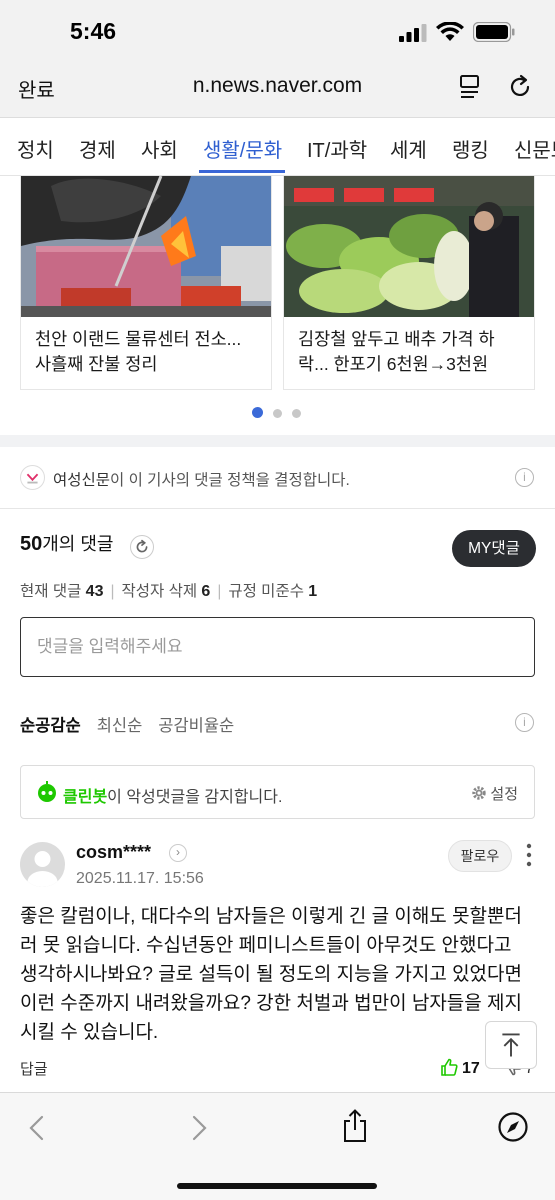  Describe the element at coordinates (196, 726) in the screenshot. I see `sort-ratio: 공감비율순` at that location.